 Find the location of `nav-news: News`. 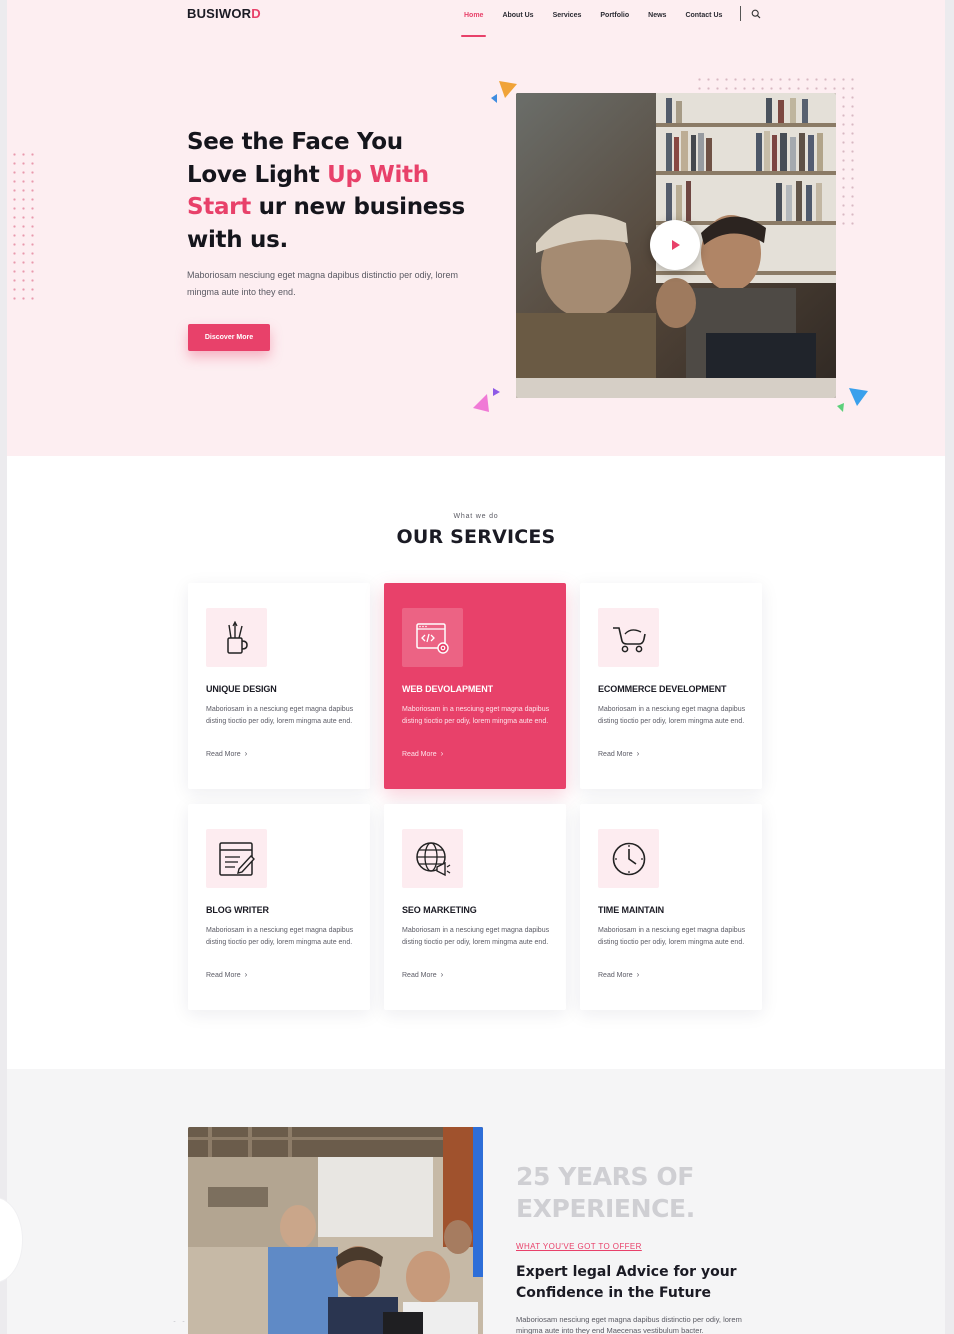

nav-news: News is located at coordinates (657, 15).